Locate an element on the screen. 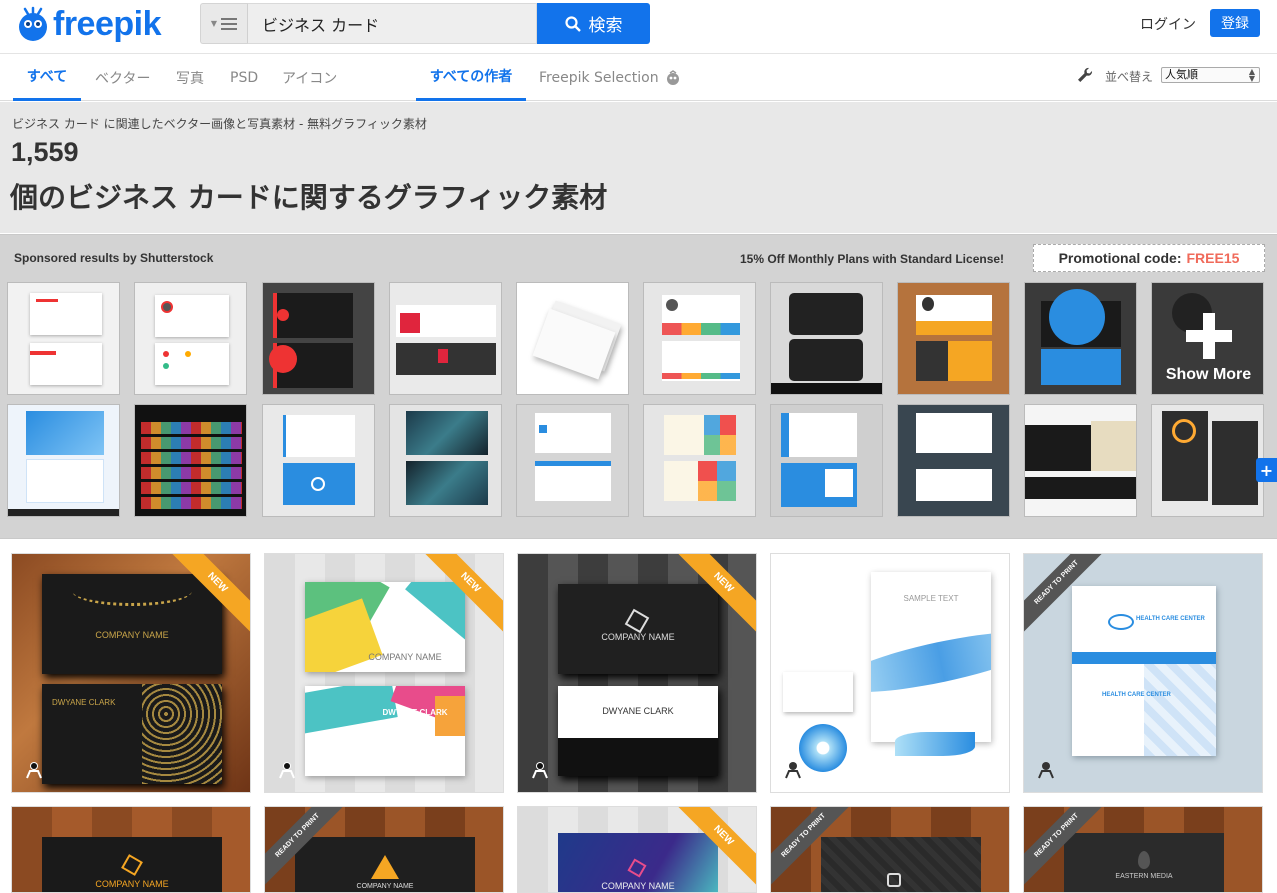 This screenshot has height=893, width=1277. tab-photo: 写真 is located at coordinates (190, 77).